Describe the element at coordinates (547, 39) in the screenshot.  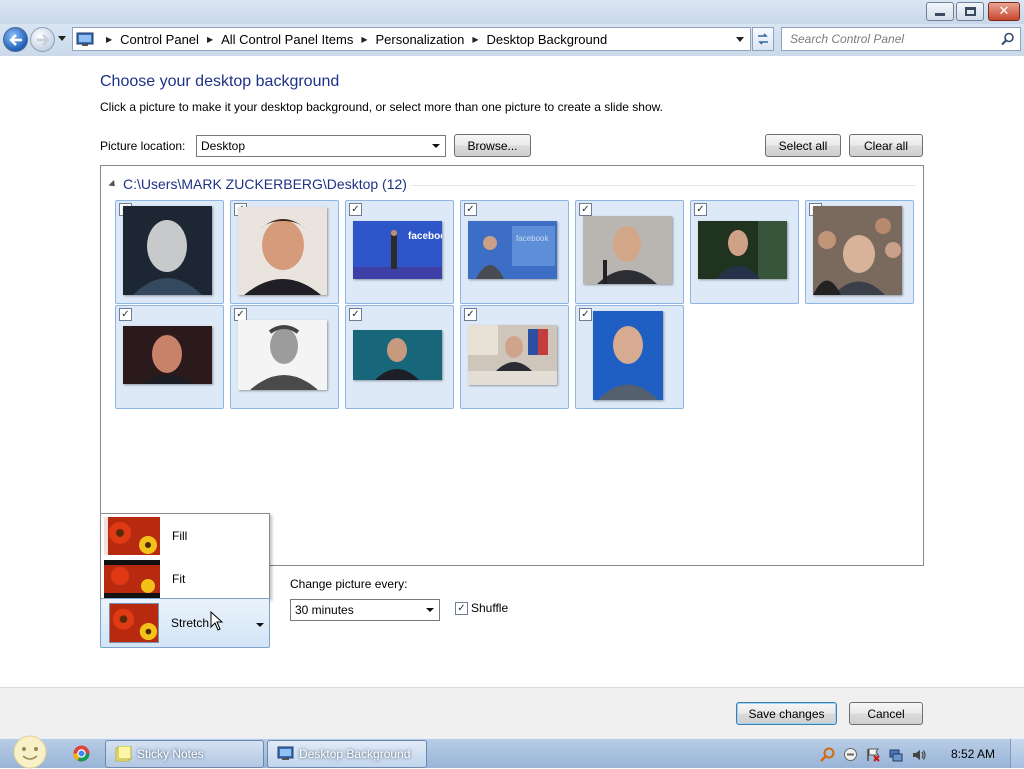
I see `breadcrumb-desktop-background: Desktop Background` at that location.